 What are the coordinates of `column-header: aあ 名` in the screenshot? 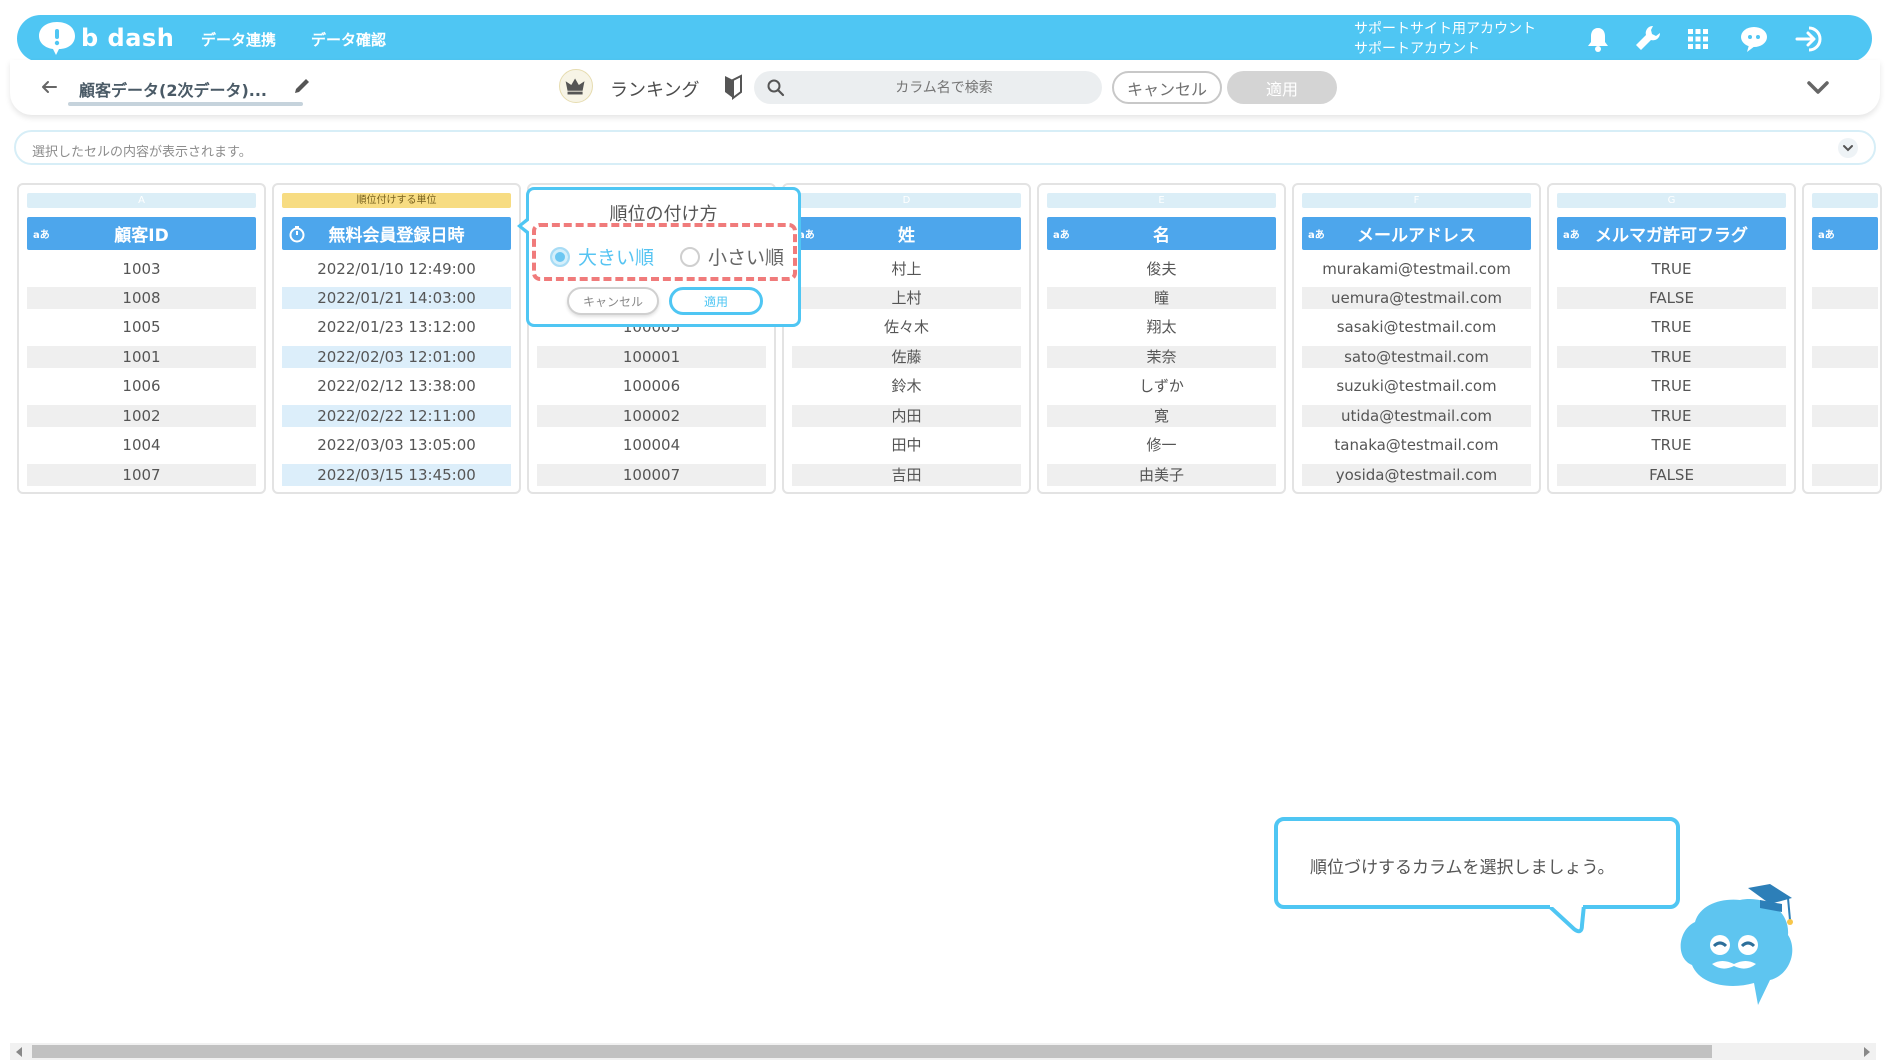 It's located at (1161, 233).